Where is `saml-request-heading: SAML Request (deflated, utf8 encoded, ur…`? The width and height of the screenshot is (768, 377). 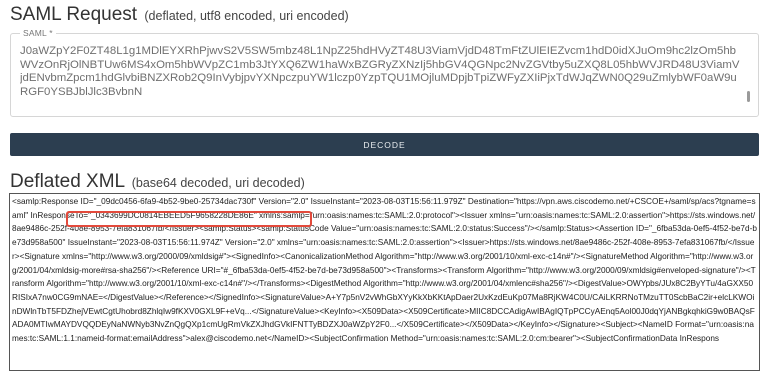
saml-request-heading: SAML Request (deflated, utf8 encoded, ur… is located at coordinates (179, 15).